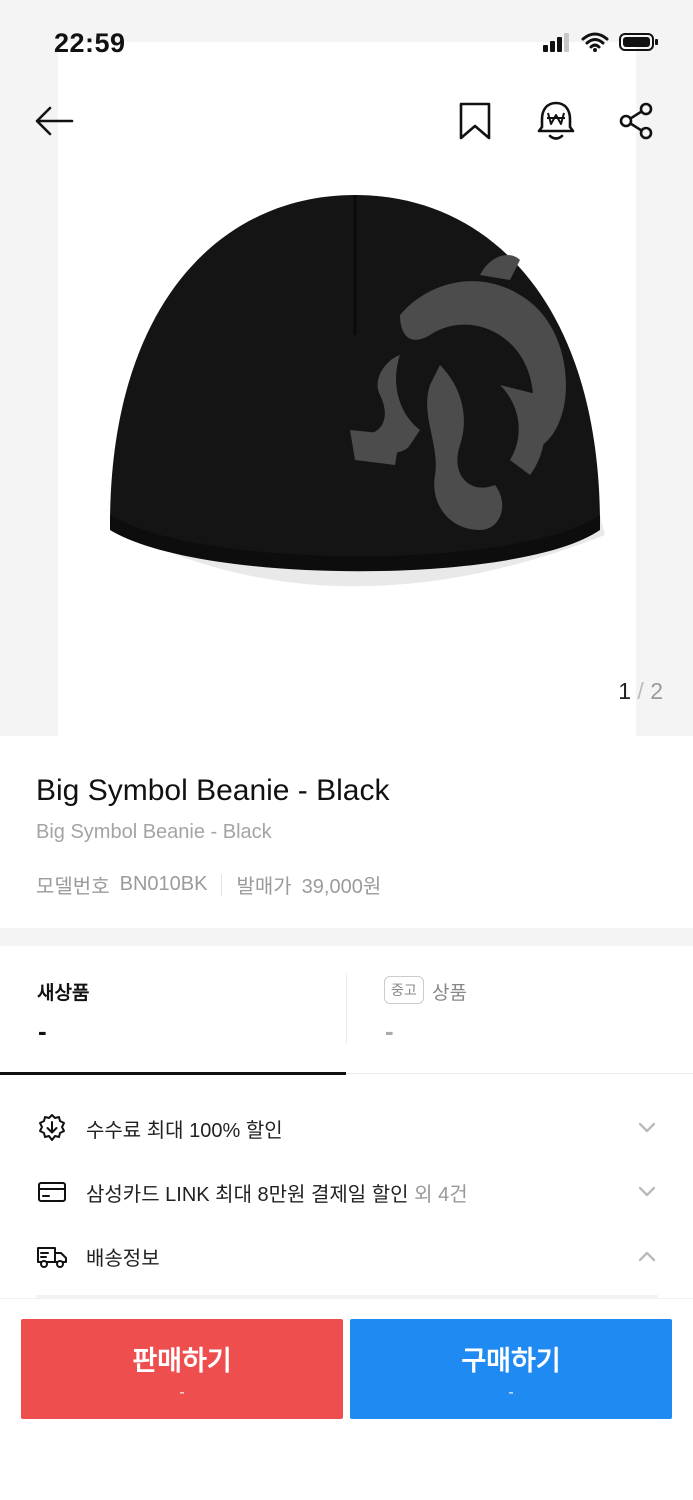  What do you see at coordinates (595, 44) in the screenshot?
I see `wifi-icon` at bounding box center [595, 44].